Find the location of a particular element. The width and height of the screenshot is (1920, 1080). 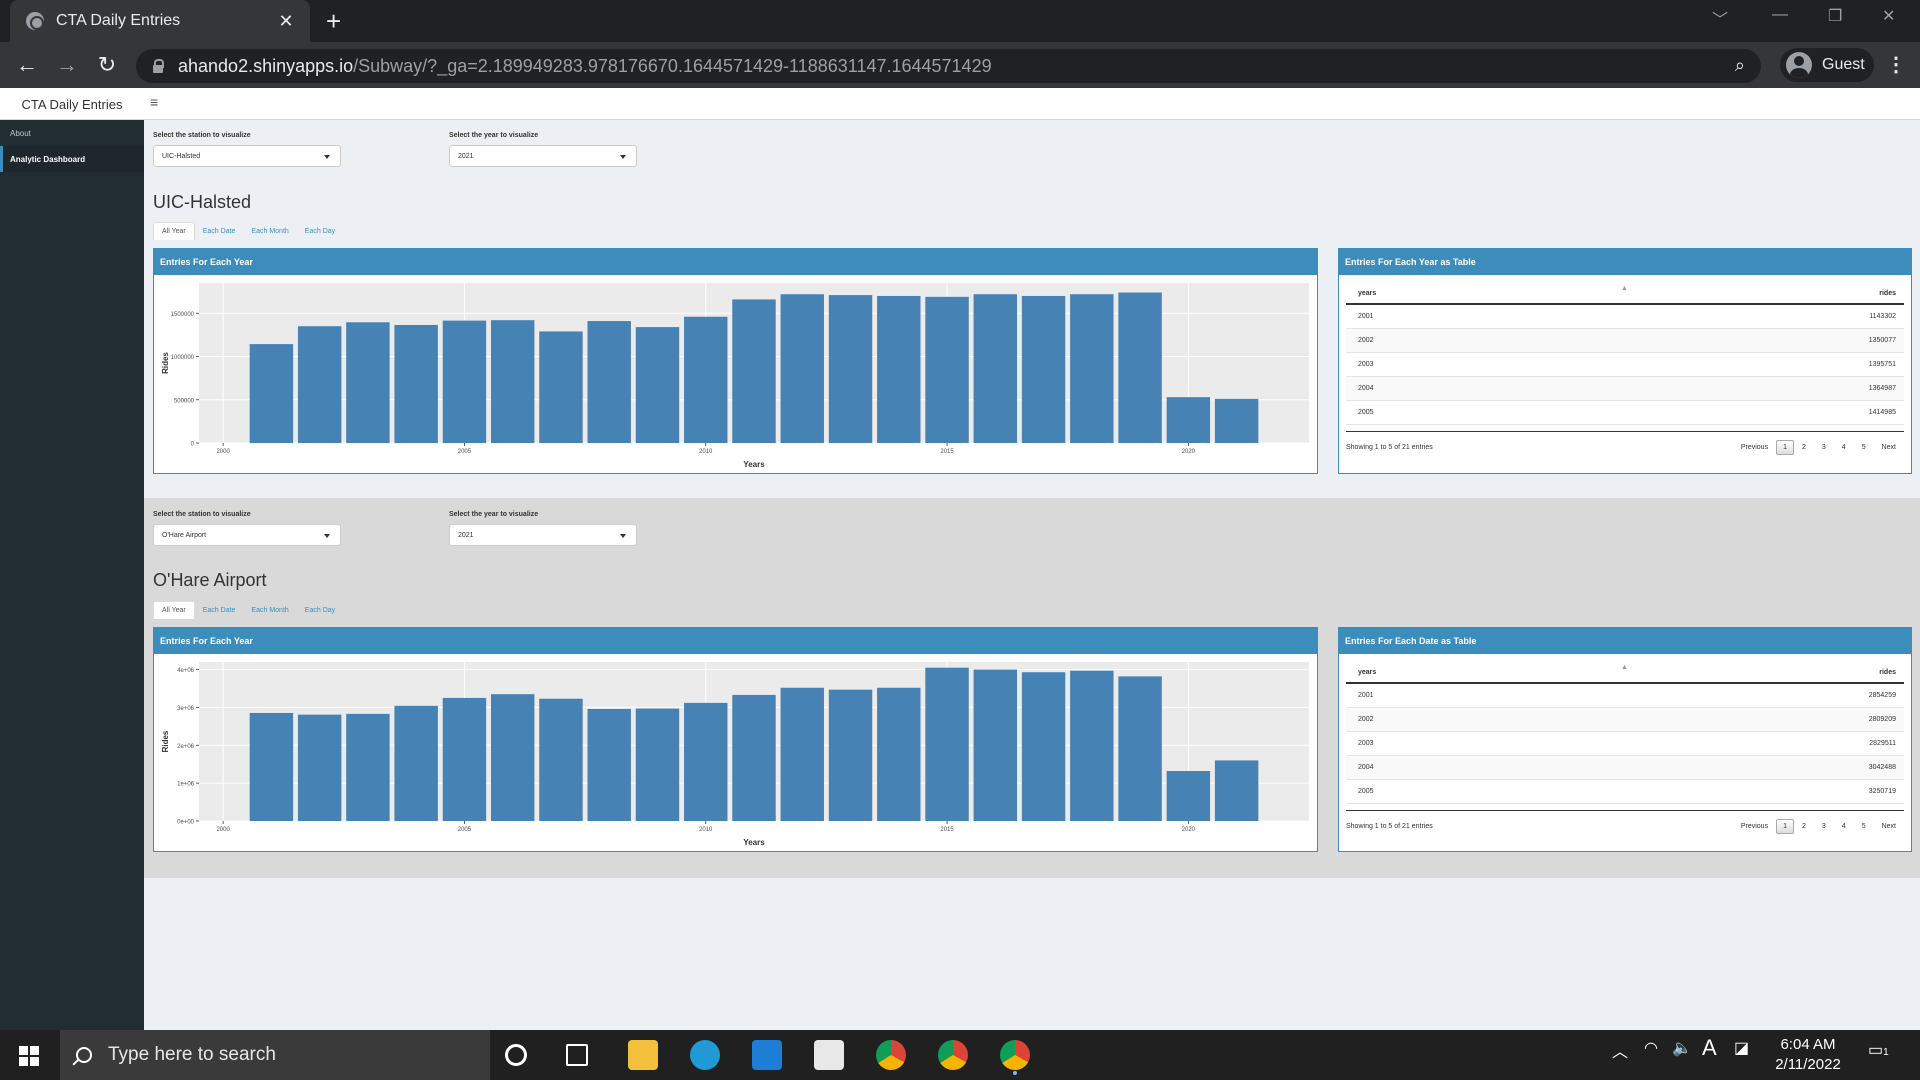

chrome-active-icon is located at coordinates (1015, 1055).